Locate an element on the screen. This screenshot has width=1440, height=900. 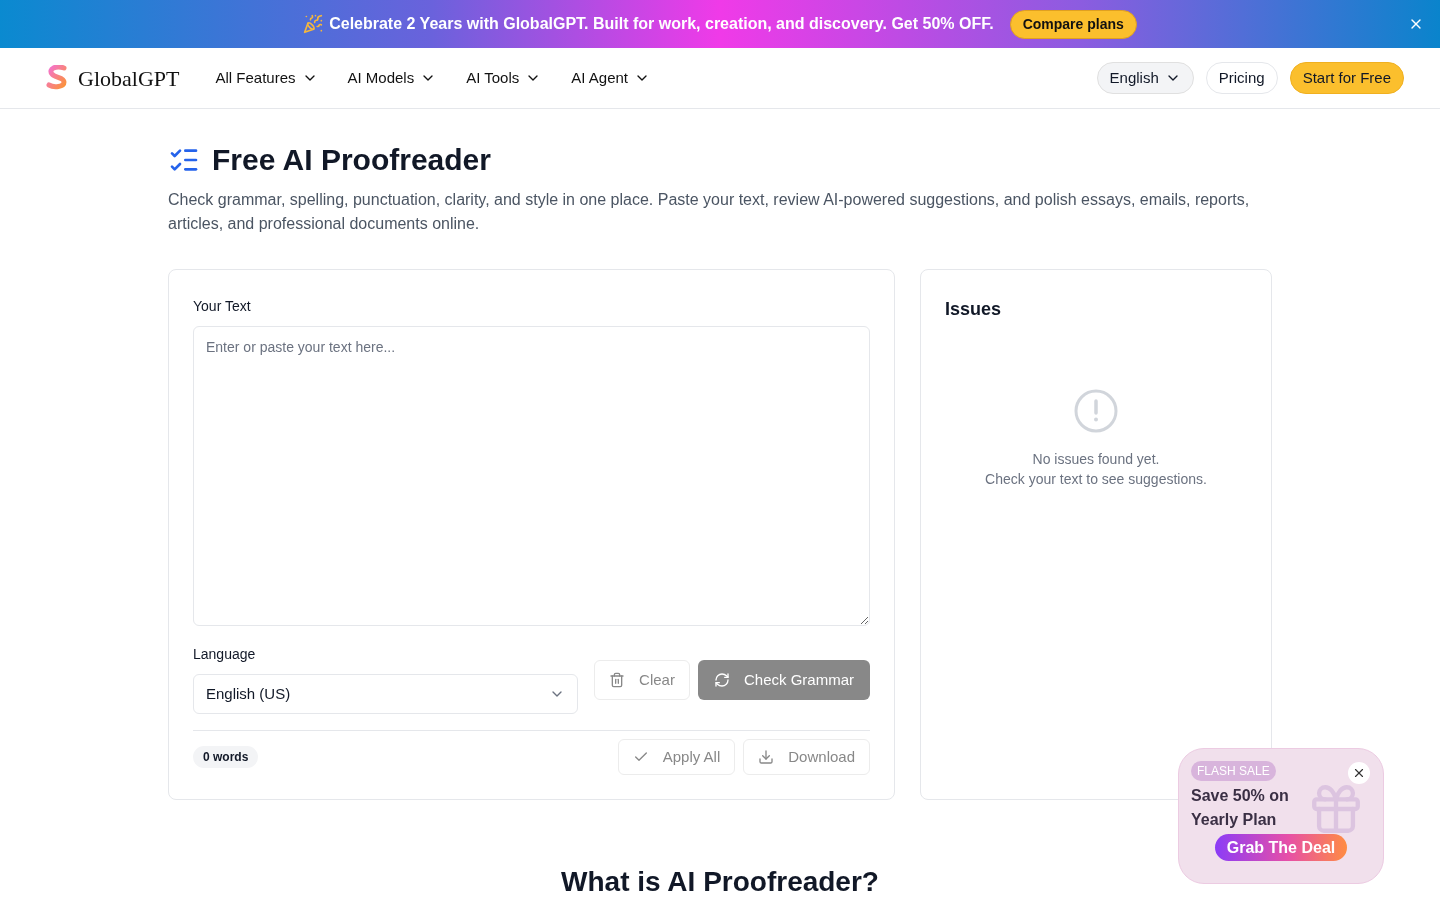
party-popper-icon is located at coordinates (313, 24).